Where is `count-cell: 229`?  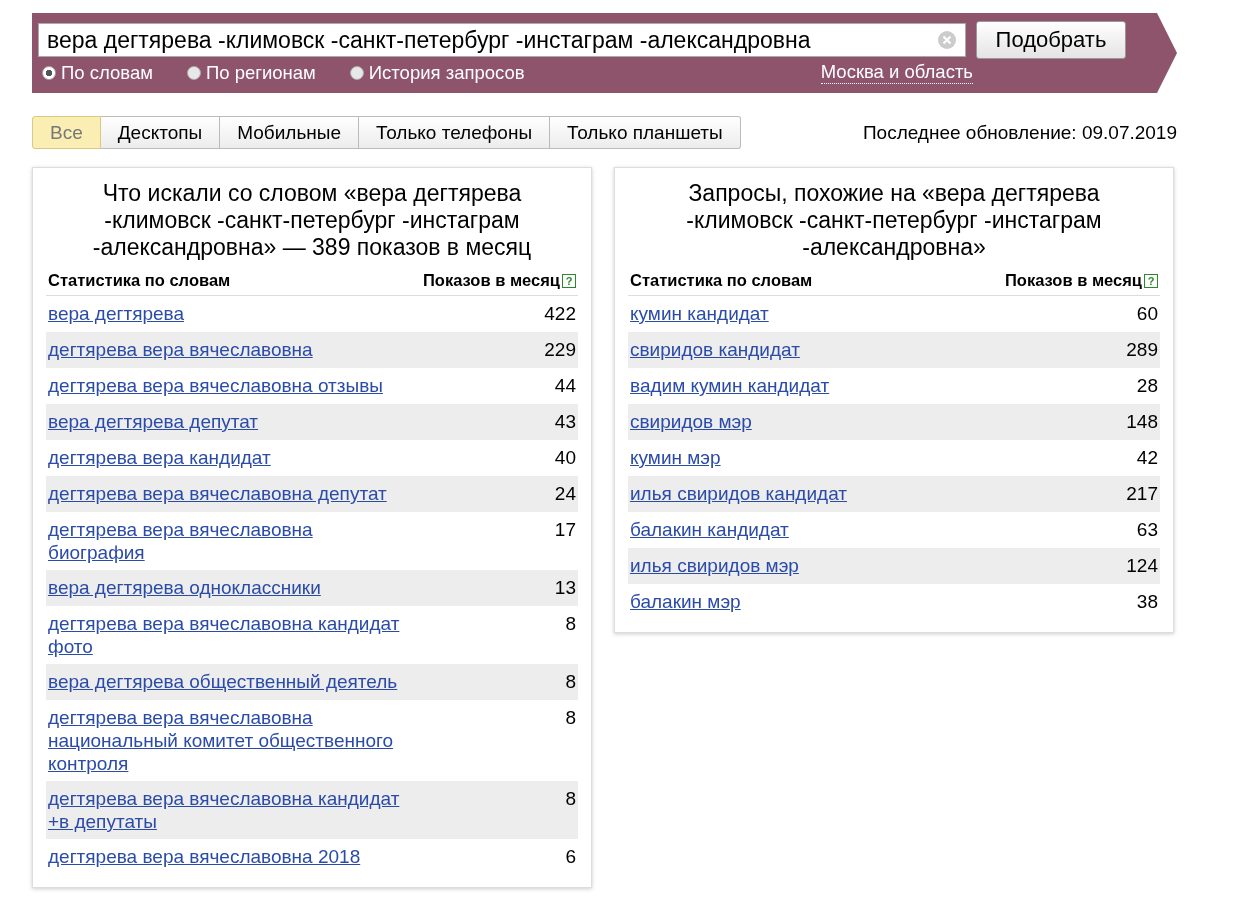 count-cell: 229 is located at coordinates (560, 350).